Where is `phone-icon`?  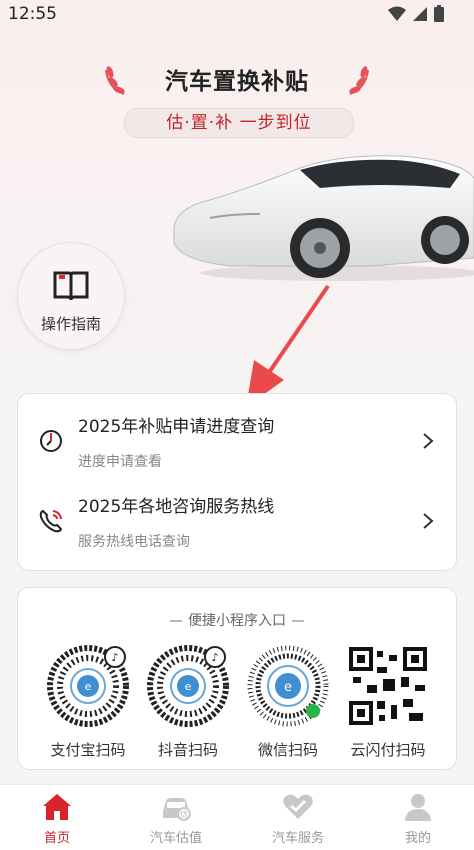
phone-icon is located at coordinates (51, 521).